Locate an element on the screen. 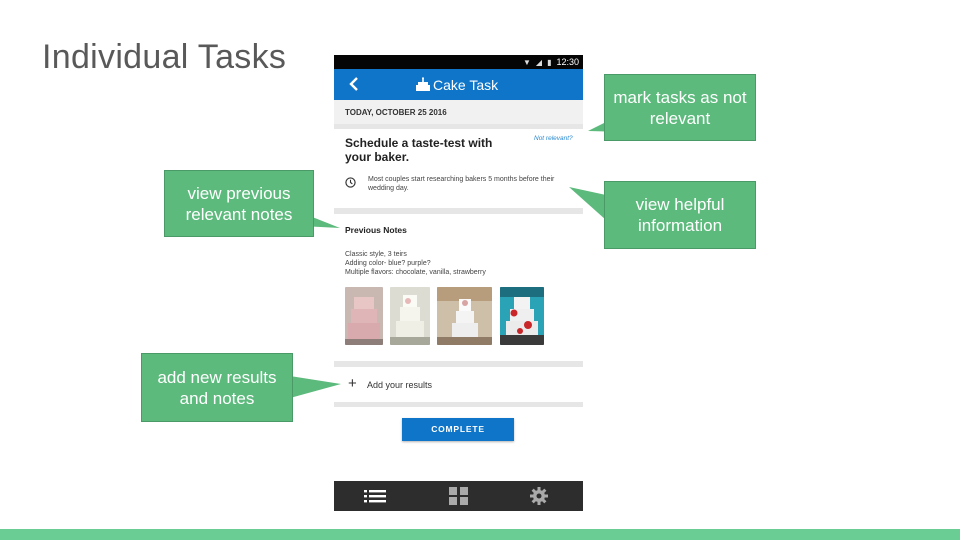 This screenshot has height=540, width=960. callout-mark-tasks: mark tasks as not relevant is located at coordinates (680, 107).